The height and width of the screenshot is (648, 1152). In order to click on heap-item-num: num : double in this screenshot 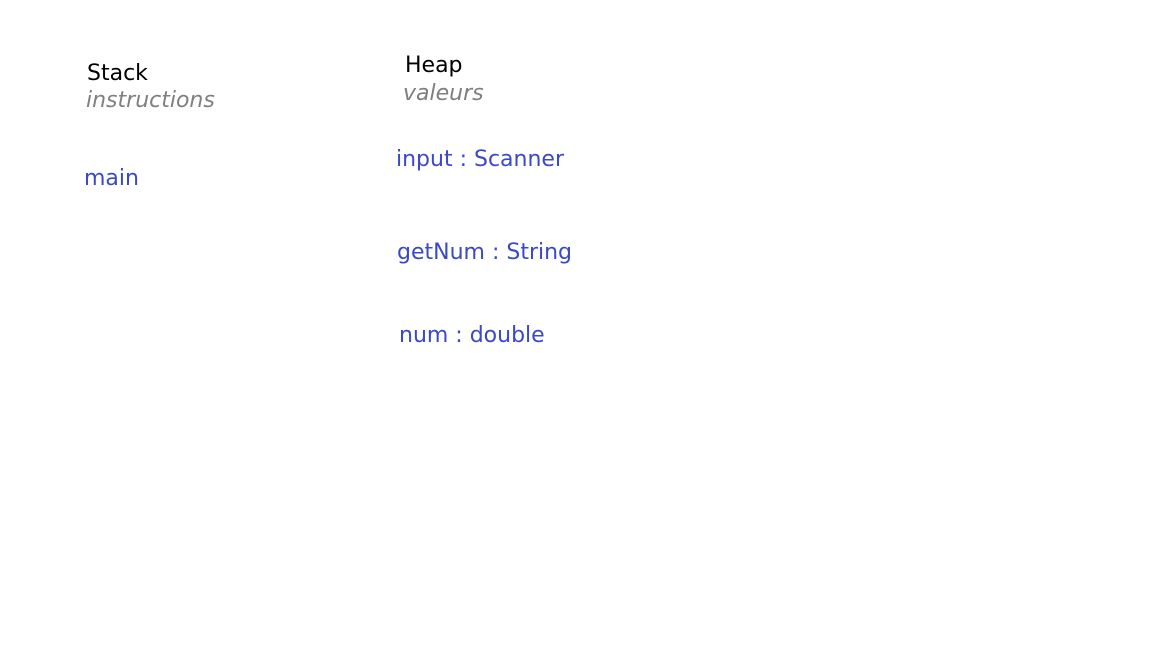, I will do `click(472, 335)`.